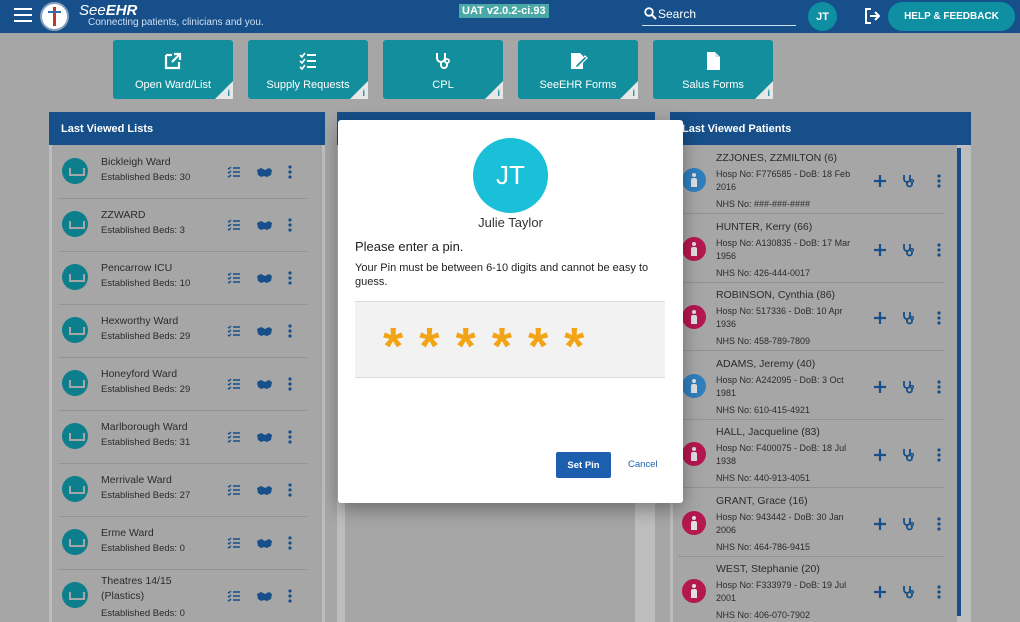 The width and height of the screenshot is (1020, 622). Describe the element at coordinates (443, 69) in the screenshot. I see `tile-cpl: CPL i` at that location.